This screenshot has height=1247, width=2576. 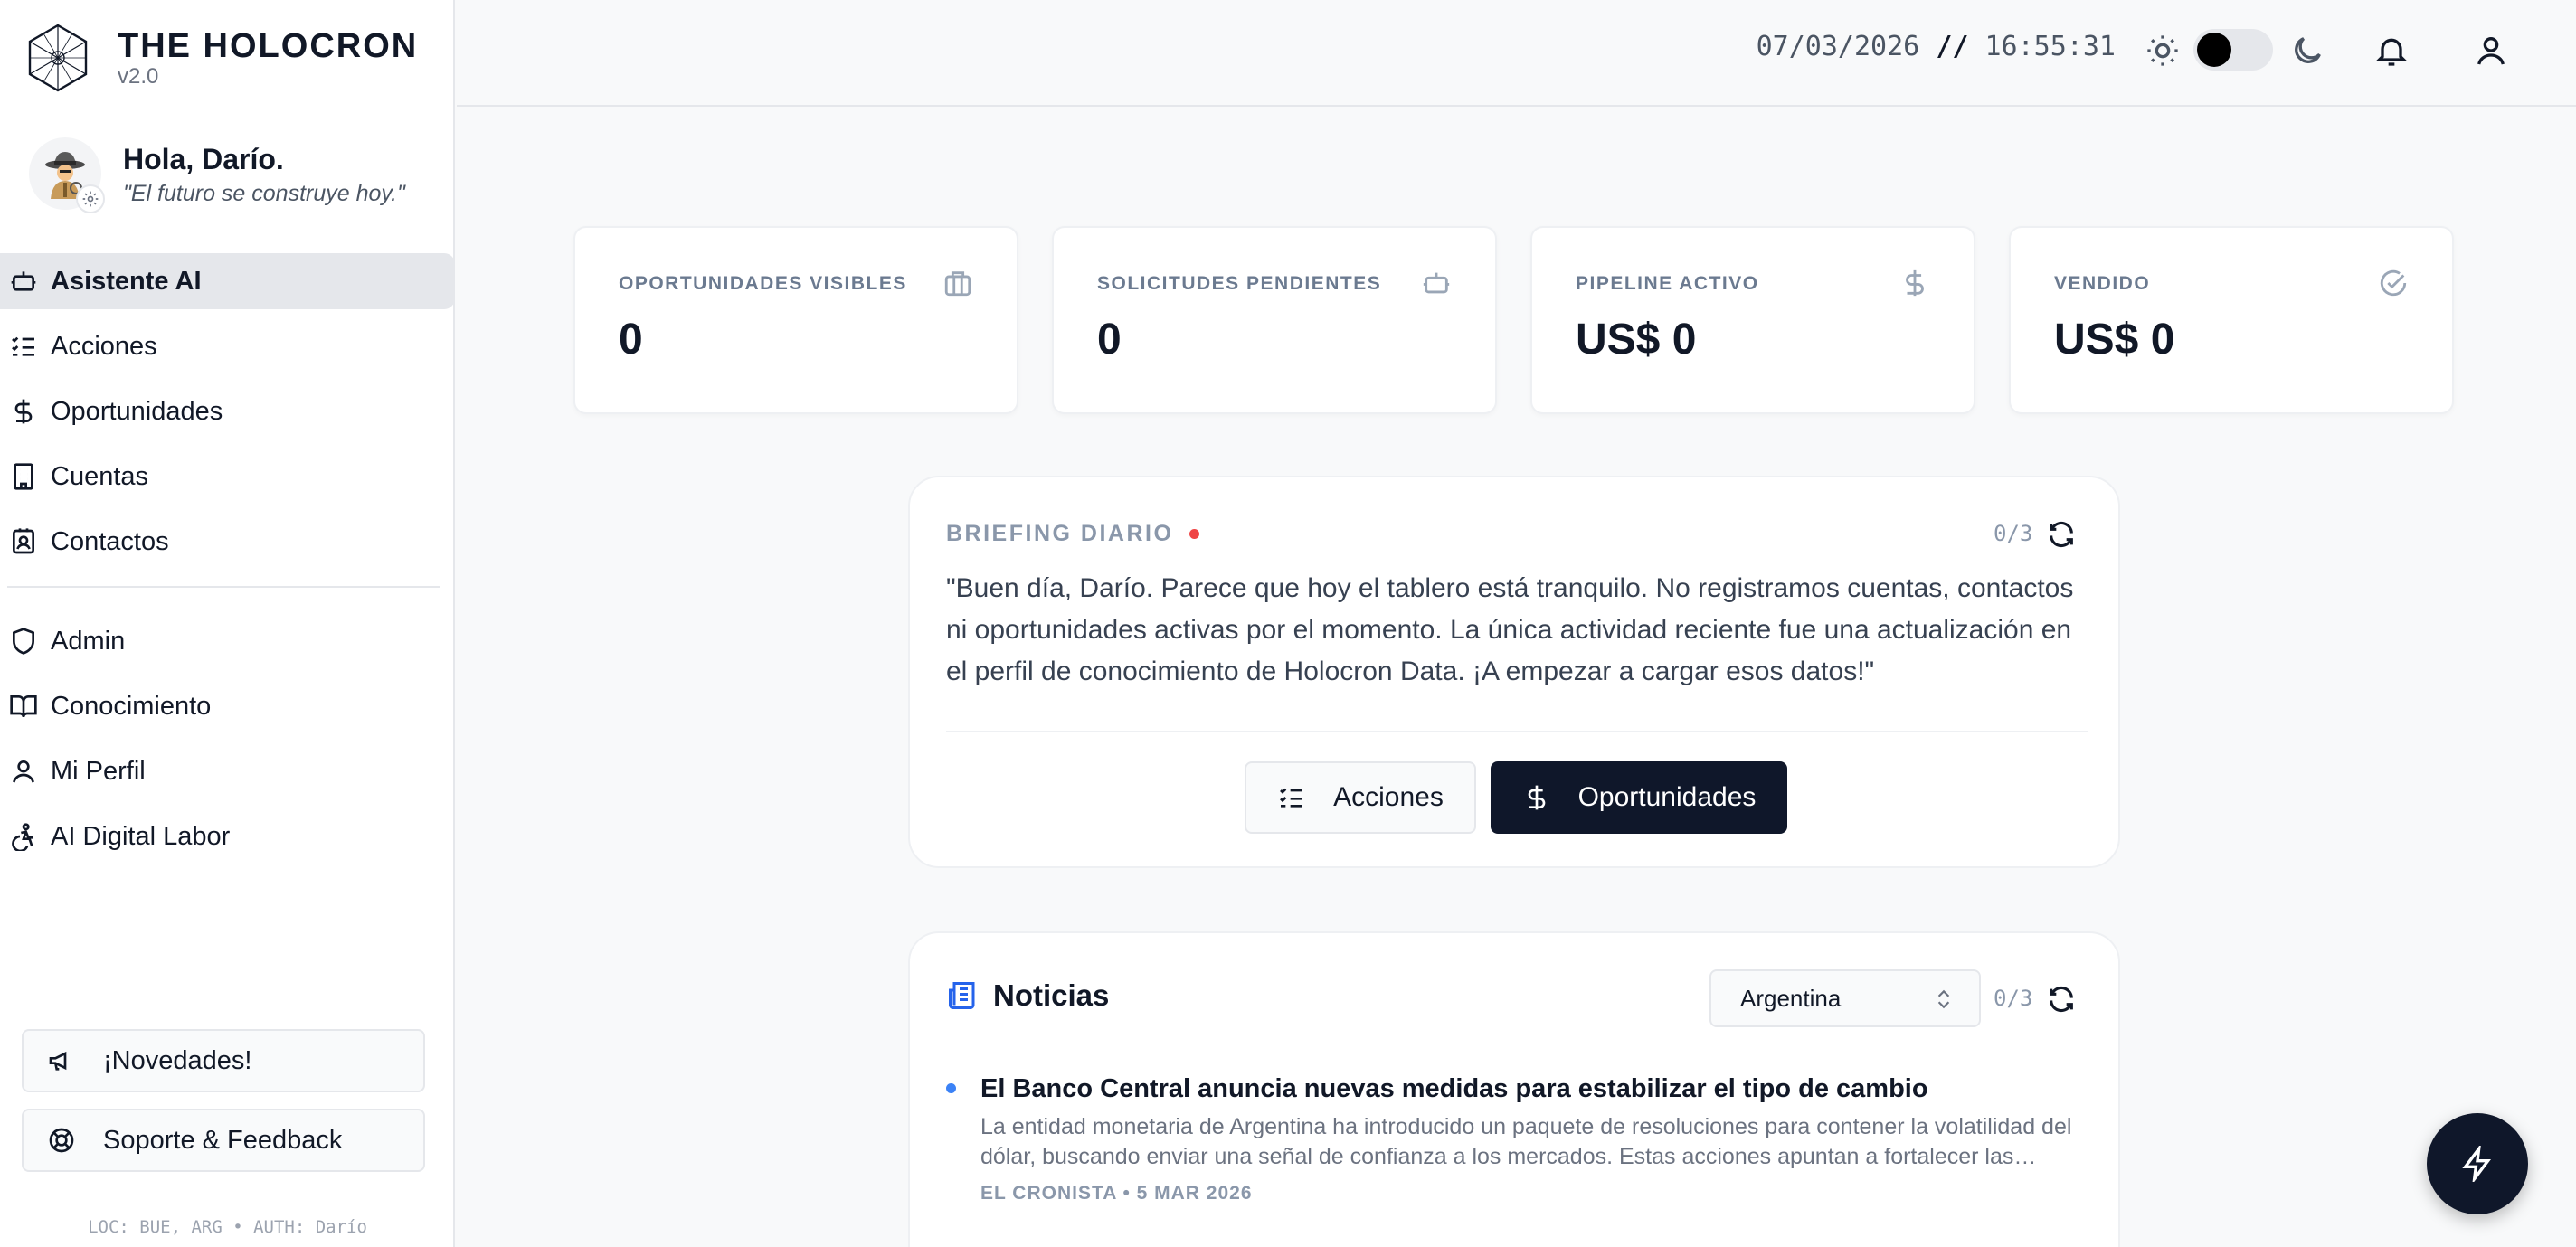 I want to click on chevron-up-down-icon, so click(x=1943, y=999).